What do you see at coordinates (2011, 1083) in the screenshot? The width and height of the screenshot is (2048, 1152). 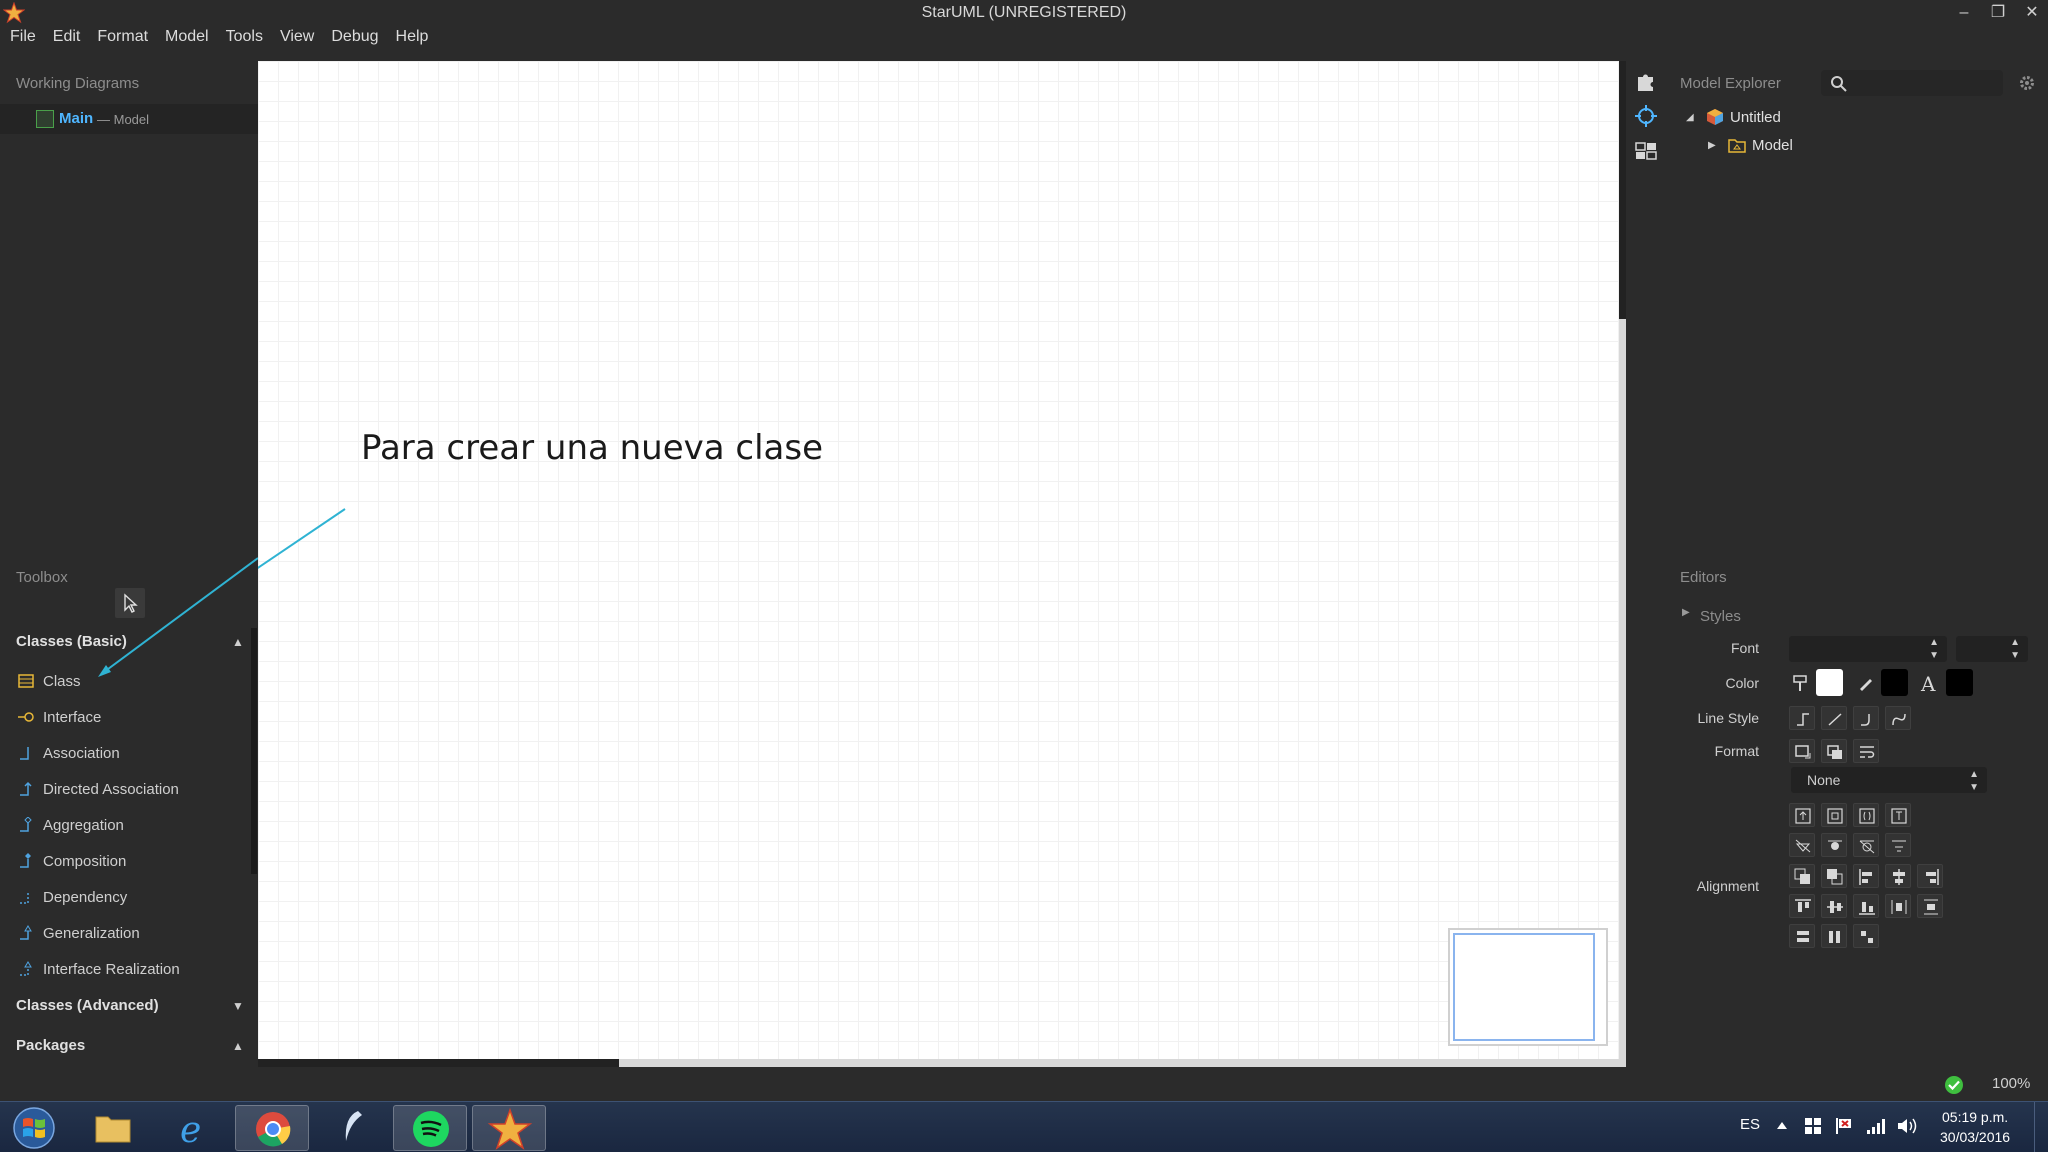 I see `zoom-level: 100%` at bounding box center [2011, 1083].